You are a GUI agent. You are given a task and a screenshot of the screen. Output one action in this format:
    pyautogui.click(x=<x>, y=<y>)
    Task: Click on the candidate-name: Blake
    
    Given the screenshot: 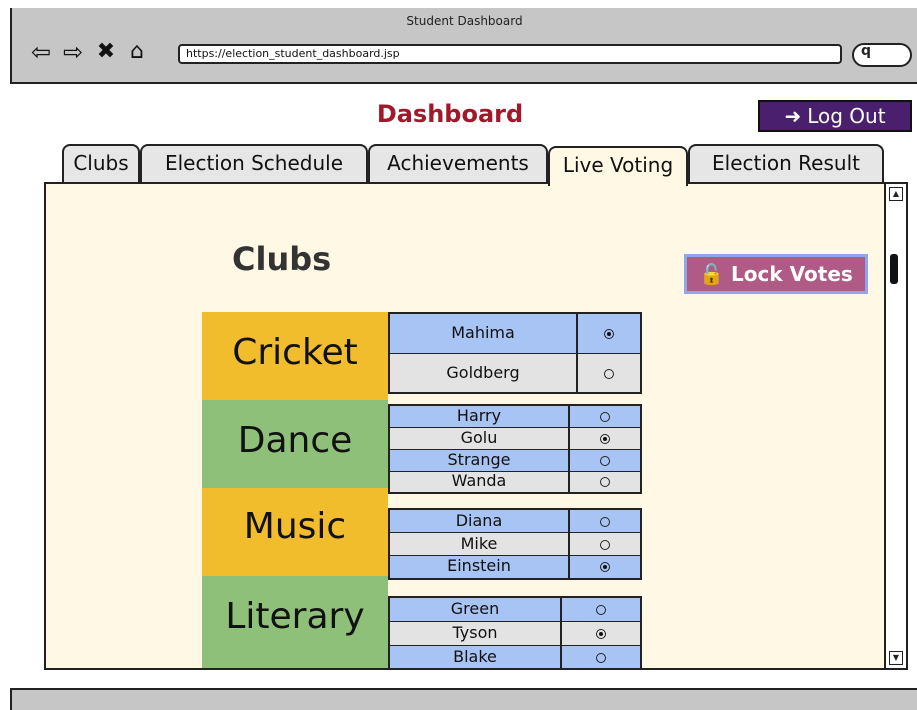 What is the action you would take?
    pyautogui.click(x=476, y=657)
    